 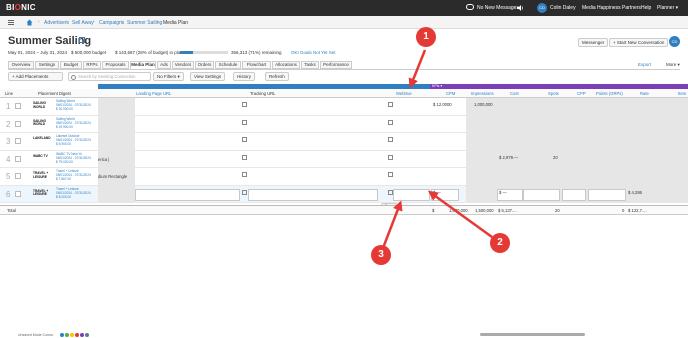 I want to click on refresh-button: Refresh, so click(x=277, y=76).